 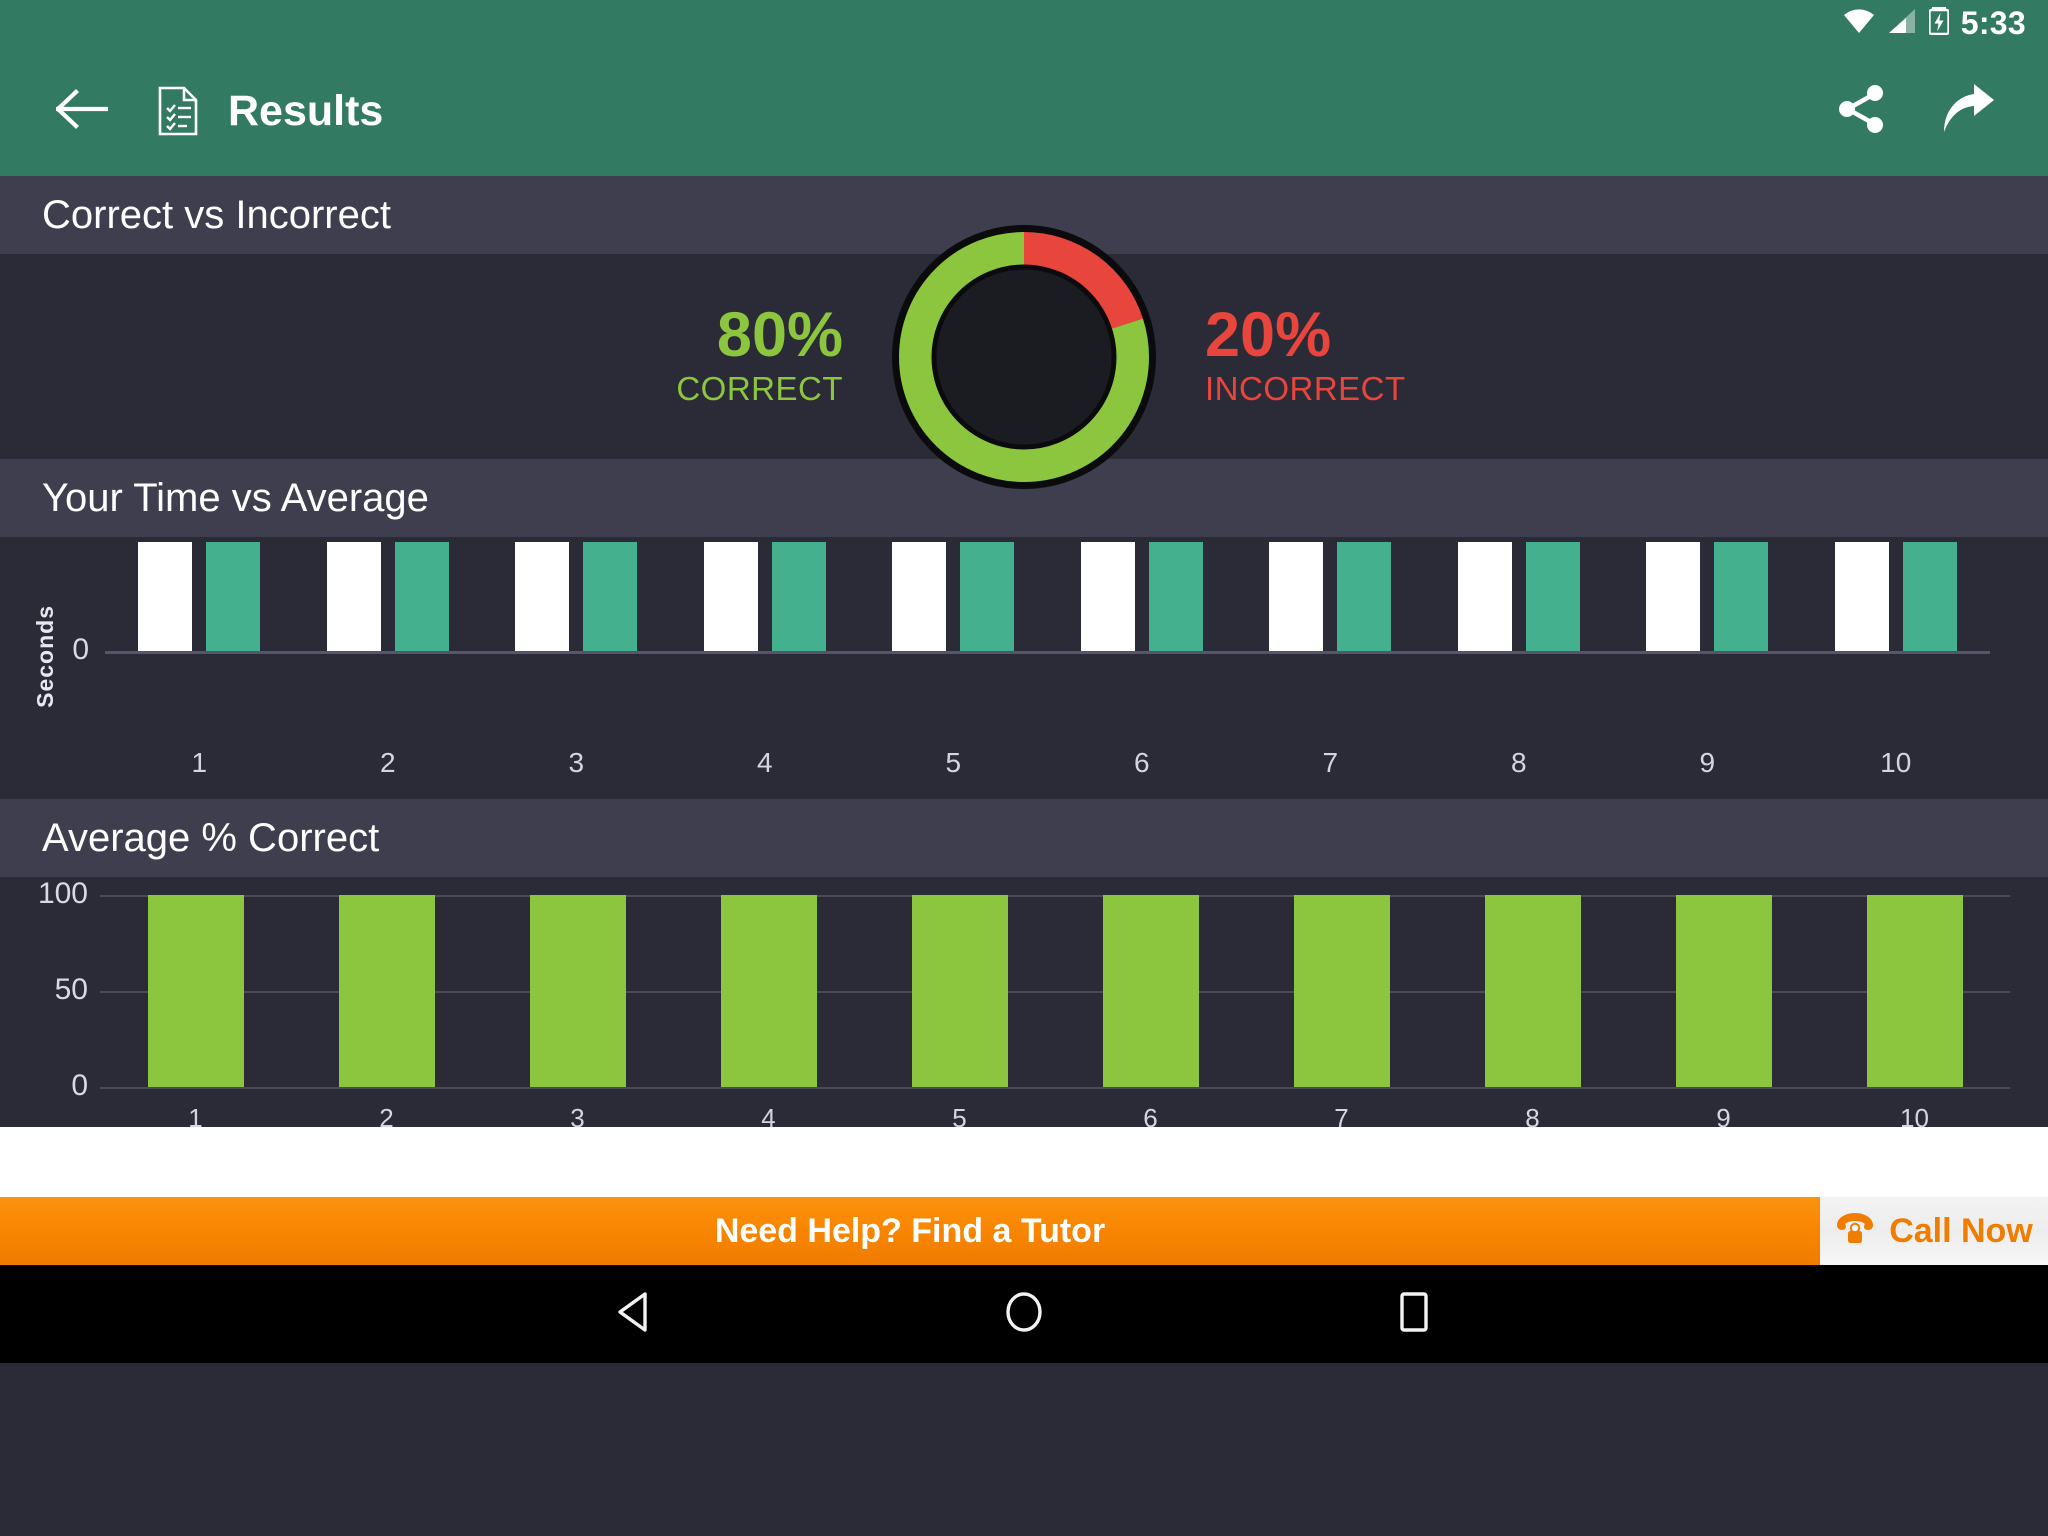 I want to click on status-bar-clock: 5:33, so click(x=1993, y=23).